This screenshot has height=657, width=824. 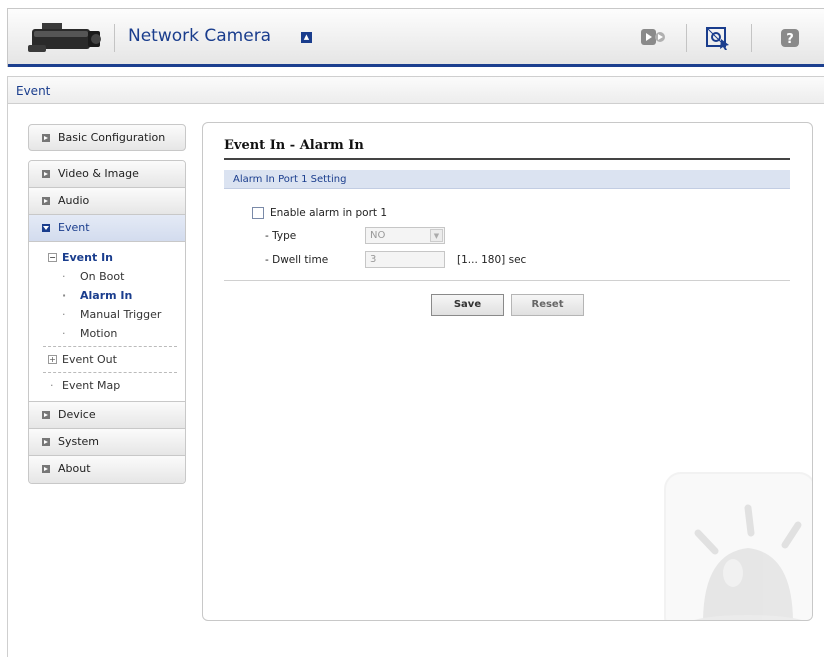 I want to click on sidebar-item-label: Event, so click(x=74, y=227).